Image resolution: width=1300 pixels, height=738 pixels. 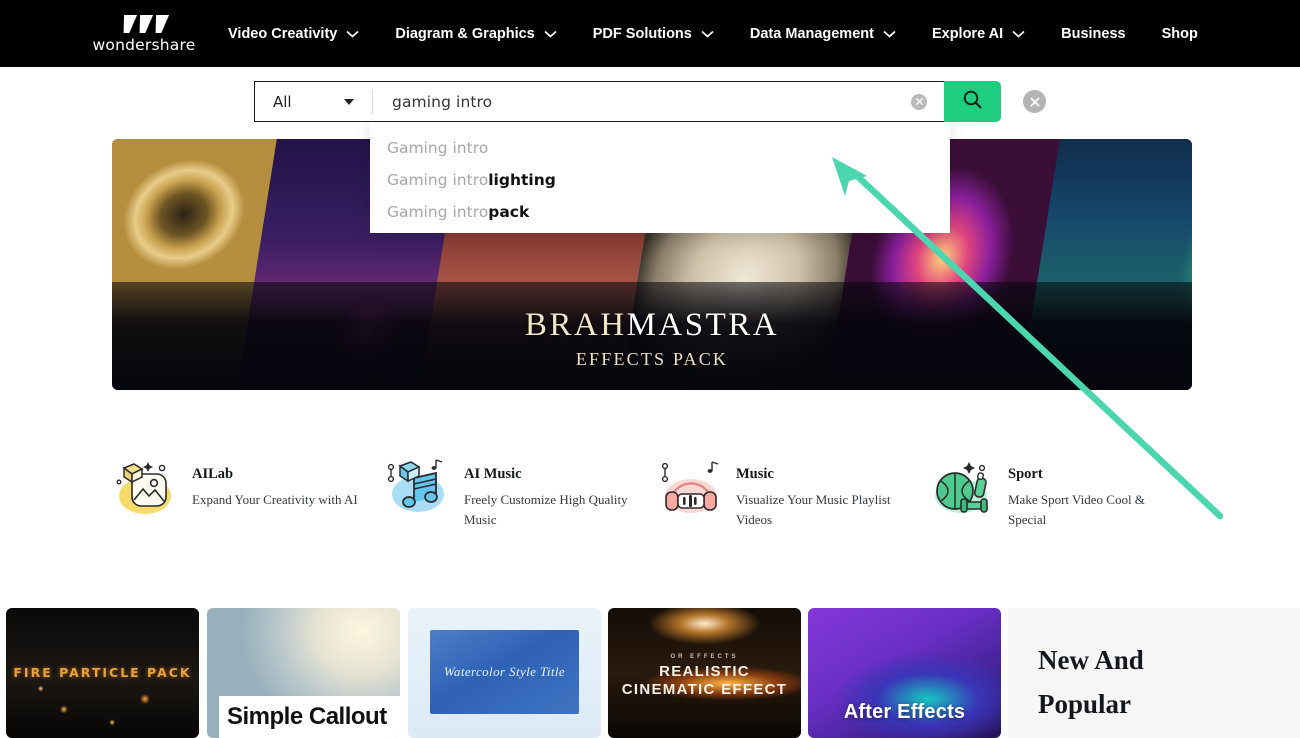 What do you see at coordinates (964, 488) in the screenshot?
I see `sport-ball-icon` at bounding box center [964, 488].